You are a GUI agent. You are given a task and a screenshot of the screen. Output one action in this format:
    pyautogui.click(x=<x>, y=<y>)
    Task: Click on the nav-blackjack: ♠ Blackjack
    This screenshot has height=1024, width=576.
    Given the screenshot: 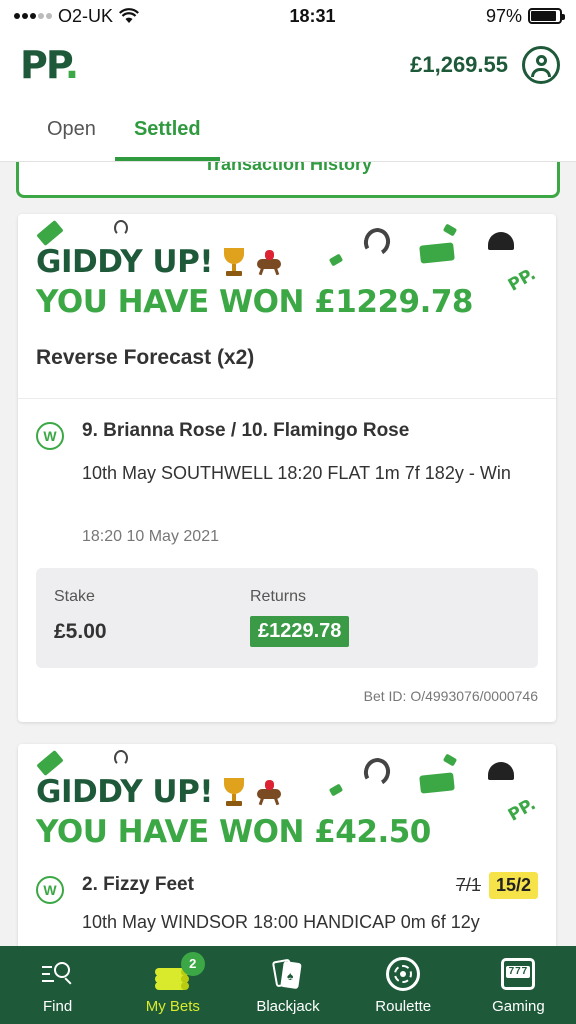 What is the action you would take?
    pyautogui.click(x=287, y=985)
    